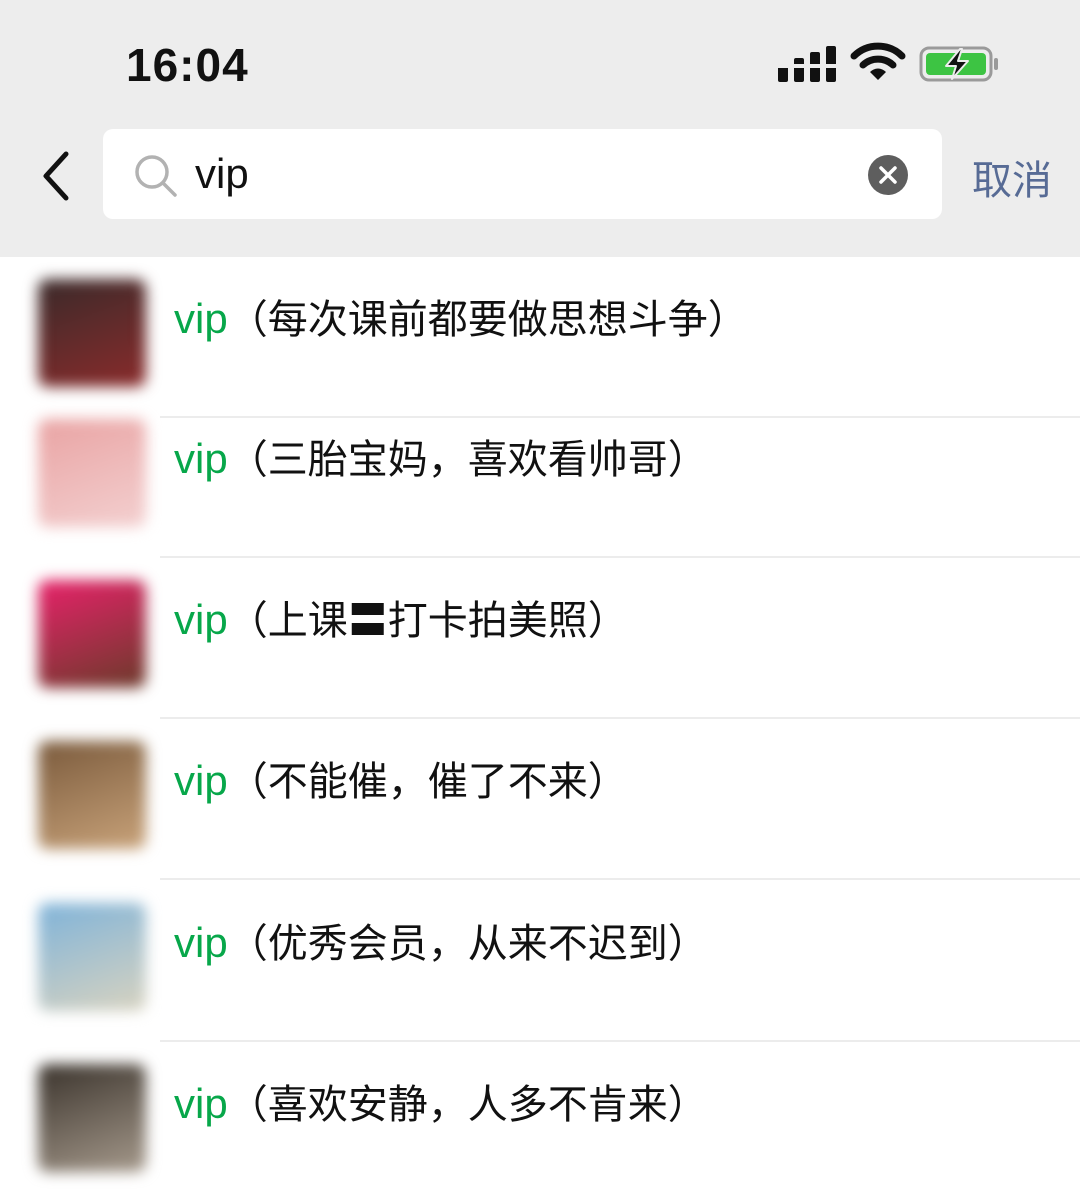 This screenshot has width=1080, height=1202. Describe the element at coordinates (807, 64) in the screenshot. I see `signal-icon` at that location.